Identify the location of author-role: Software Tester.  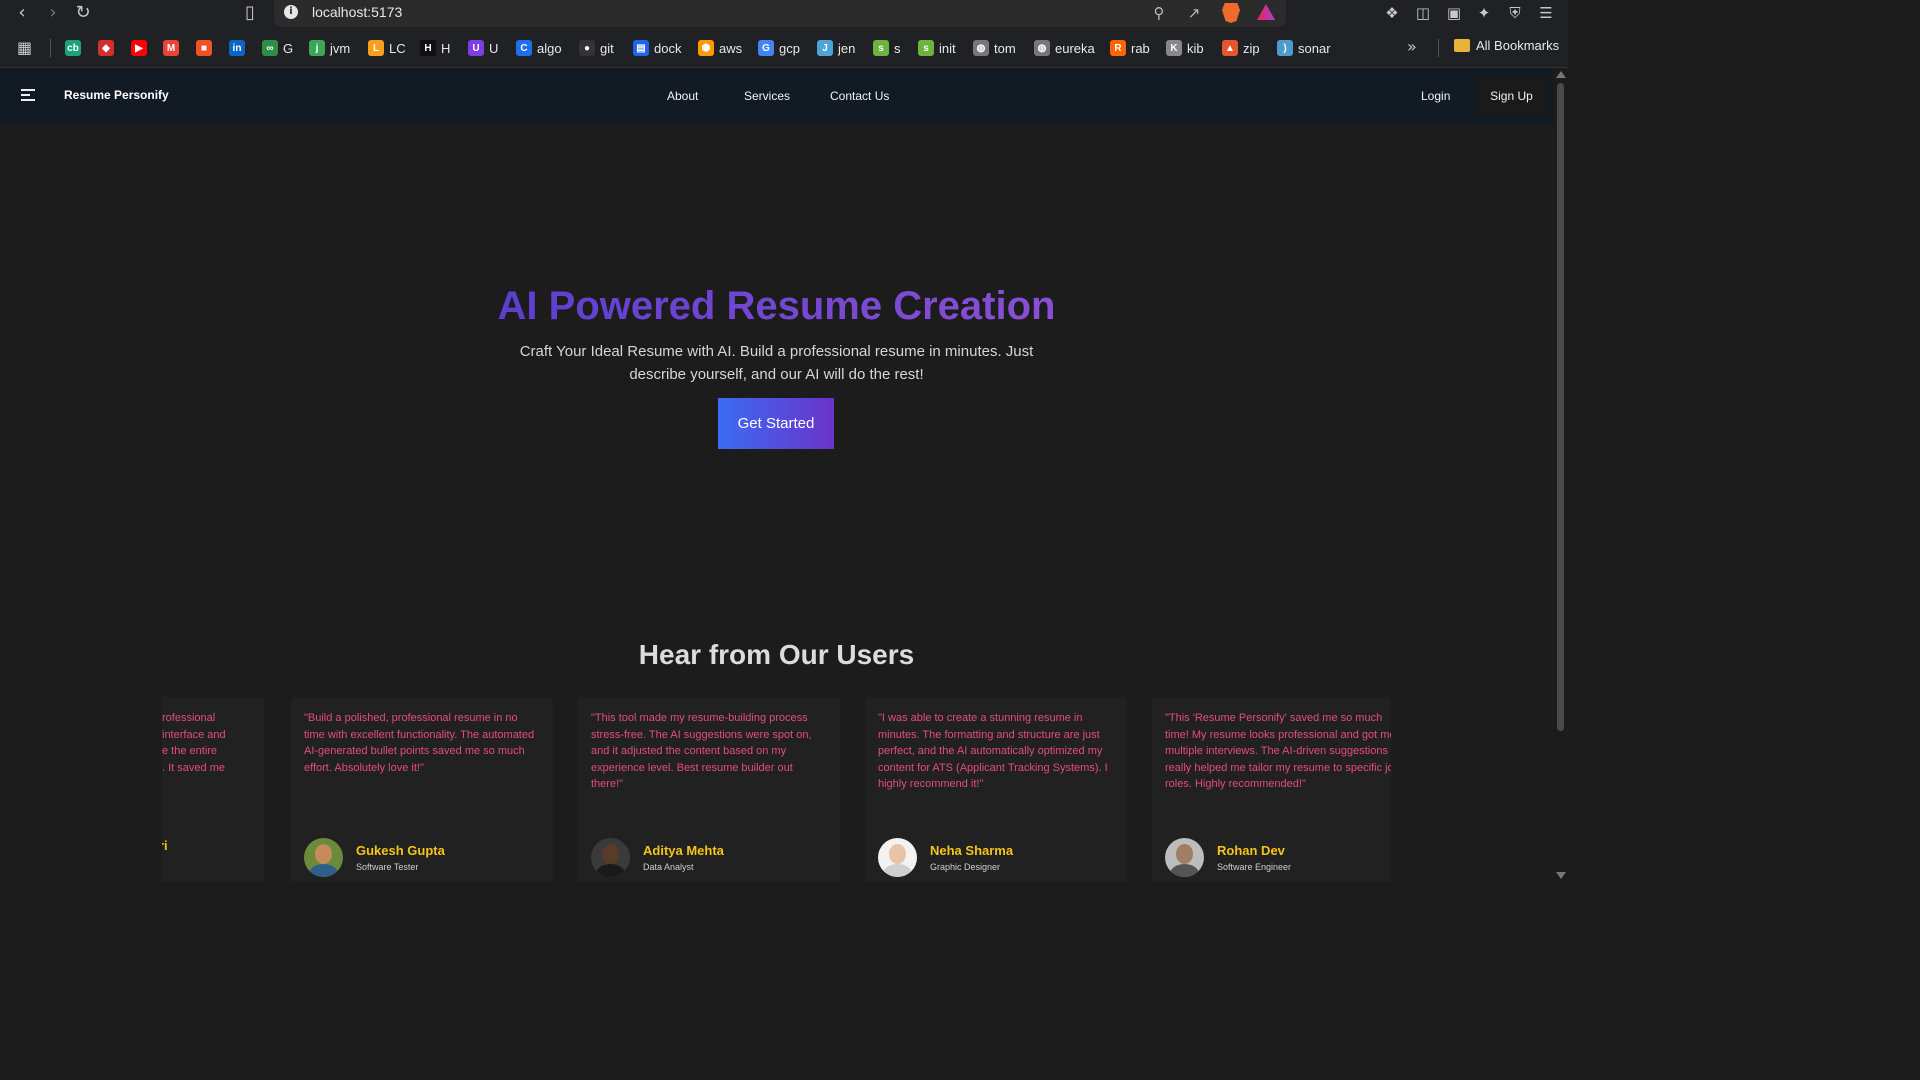
(387, 867).